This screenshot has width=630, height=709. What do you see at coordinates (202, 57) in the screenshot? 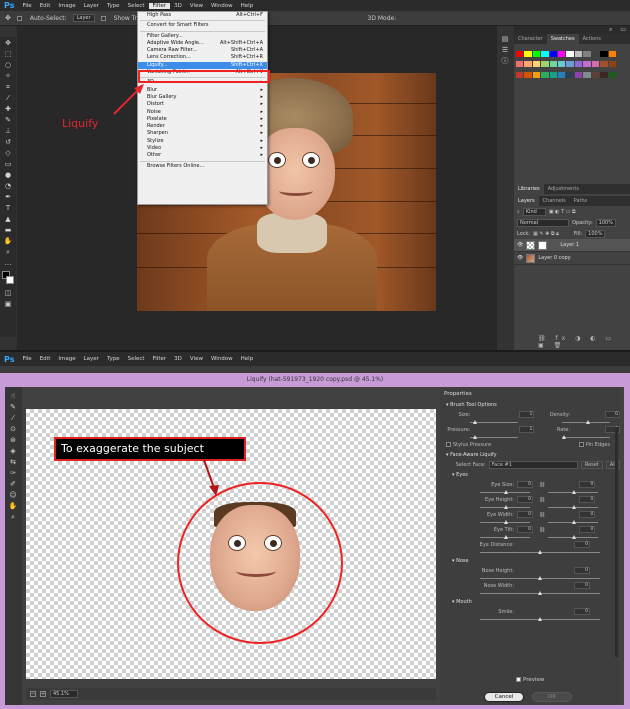
I see `filter-menu-item-lens-correction: Lens Correction... Shift+Ctrl+R` at bounding box center [202, 57].